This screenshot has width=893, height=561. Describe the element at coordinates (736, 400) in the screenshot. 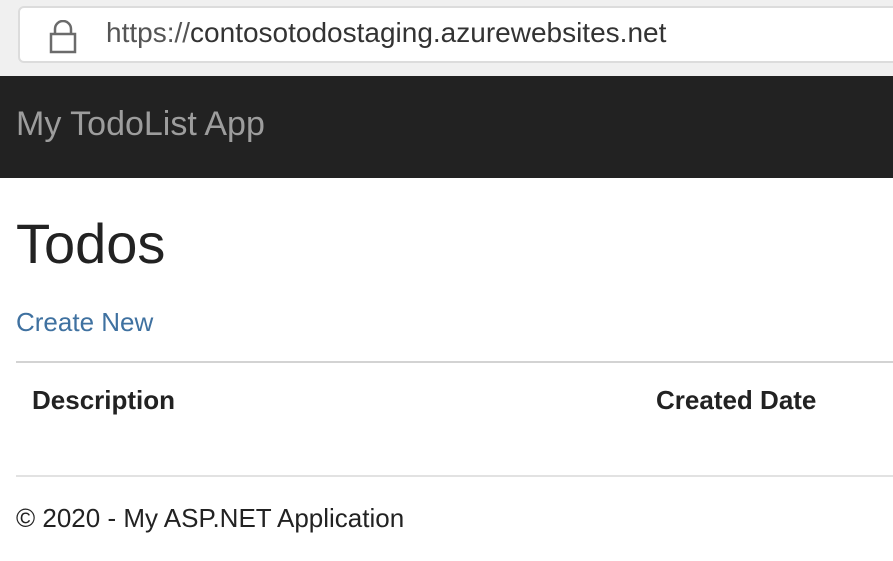

I see `column-header-created-date: Created Date` at that location.